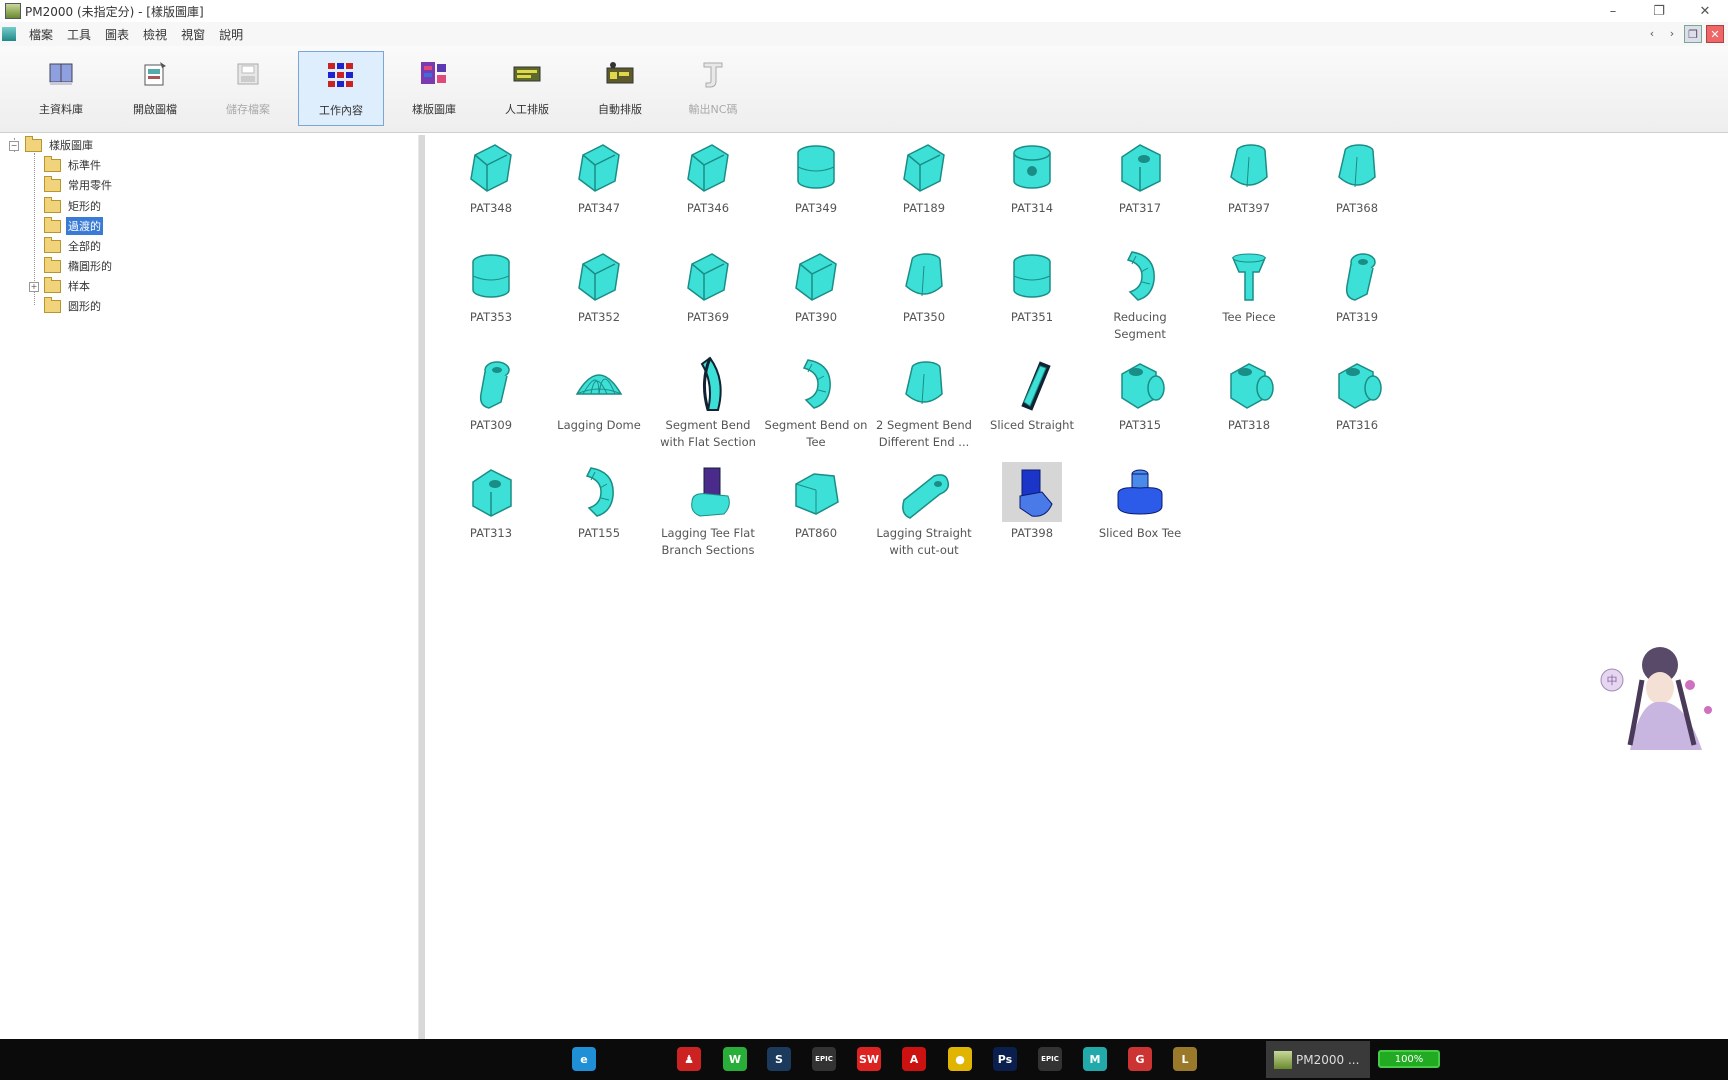 The image size is (1728, 1080). What do you see at coordinates (491, 394) in the screenshot?
I see `pattern-item: PAT309` at bounding box center [491, 394].